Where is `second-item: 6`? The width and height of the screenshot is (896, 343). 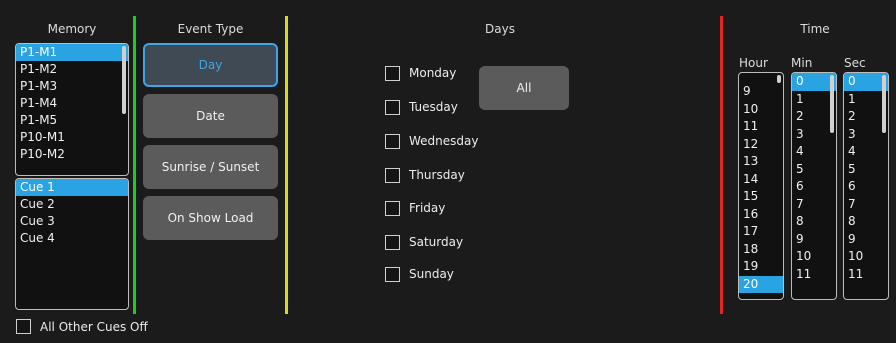 second-item: 6 is located at coordinates (866, 187).